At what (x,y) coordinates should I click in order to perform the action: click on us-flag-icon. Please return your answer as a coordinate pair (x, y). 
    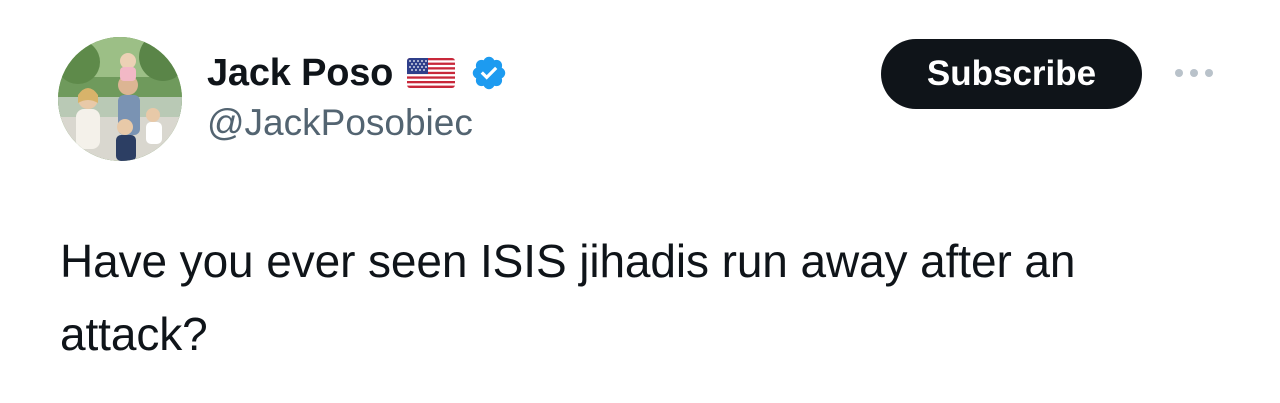
    Looking at the image, I should click on (431, 73).